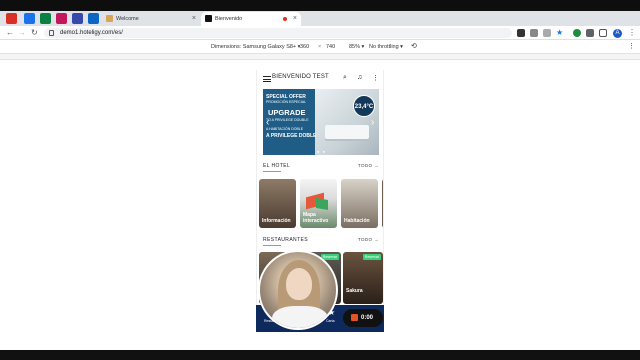 The width and height of the screenshot is (640, 360). What do you see at coordinates (291, 136) in the screenshot?
I see `banner-privilege: A PRIVILEGE DOBLE` at bounding box center [291, 136].